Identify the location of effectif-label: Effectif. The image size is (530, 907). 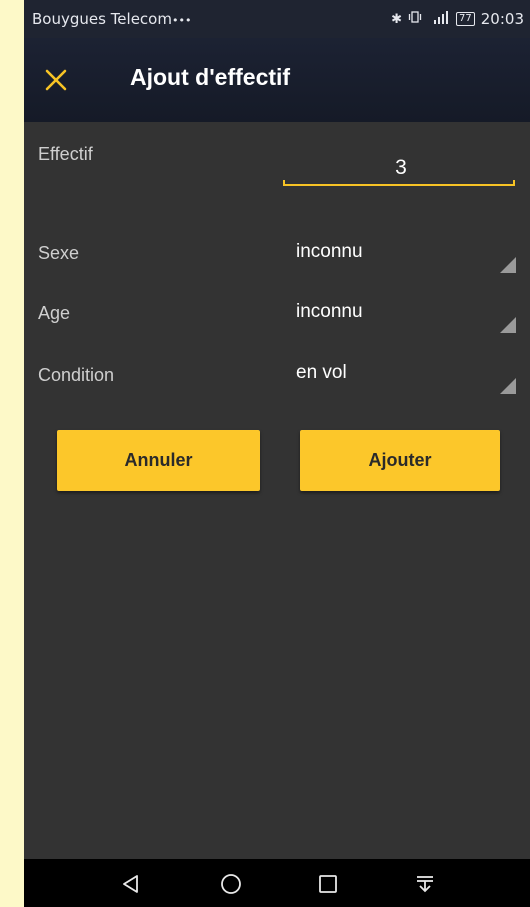
(65, 154).